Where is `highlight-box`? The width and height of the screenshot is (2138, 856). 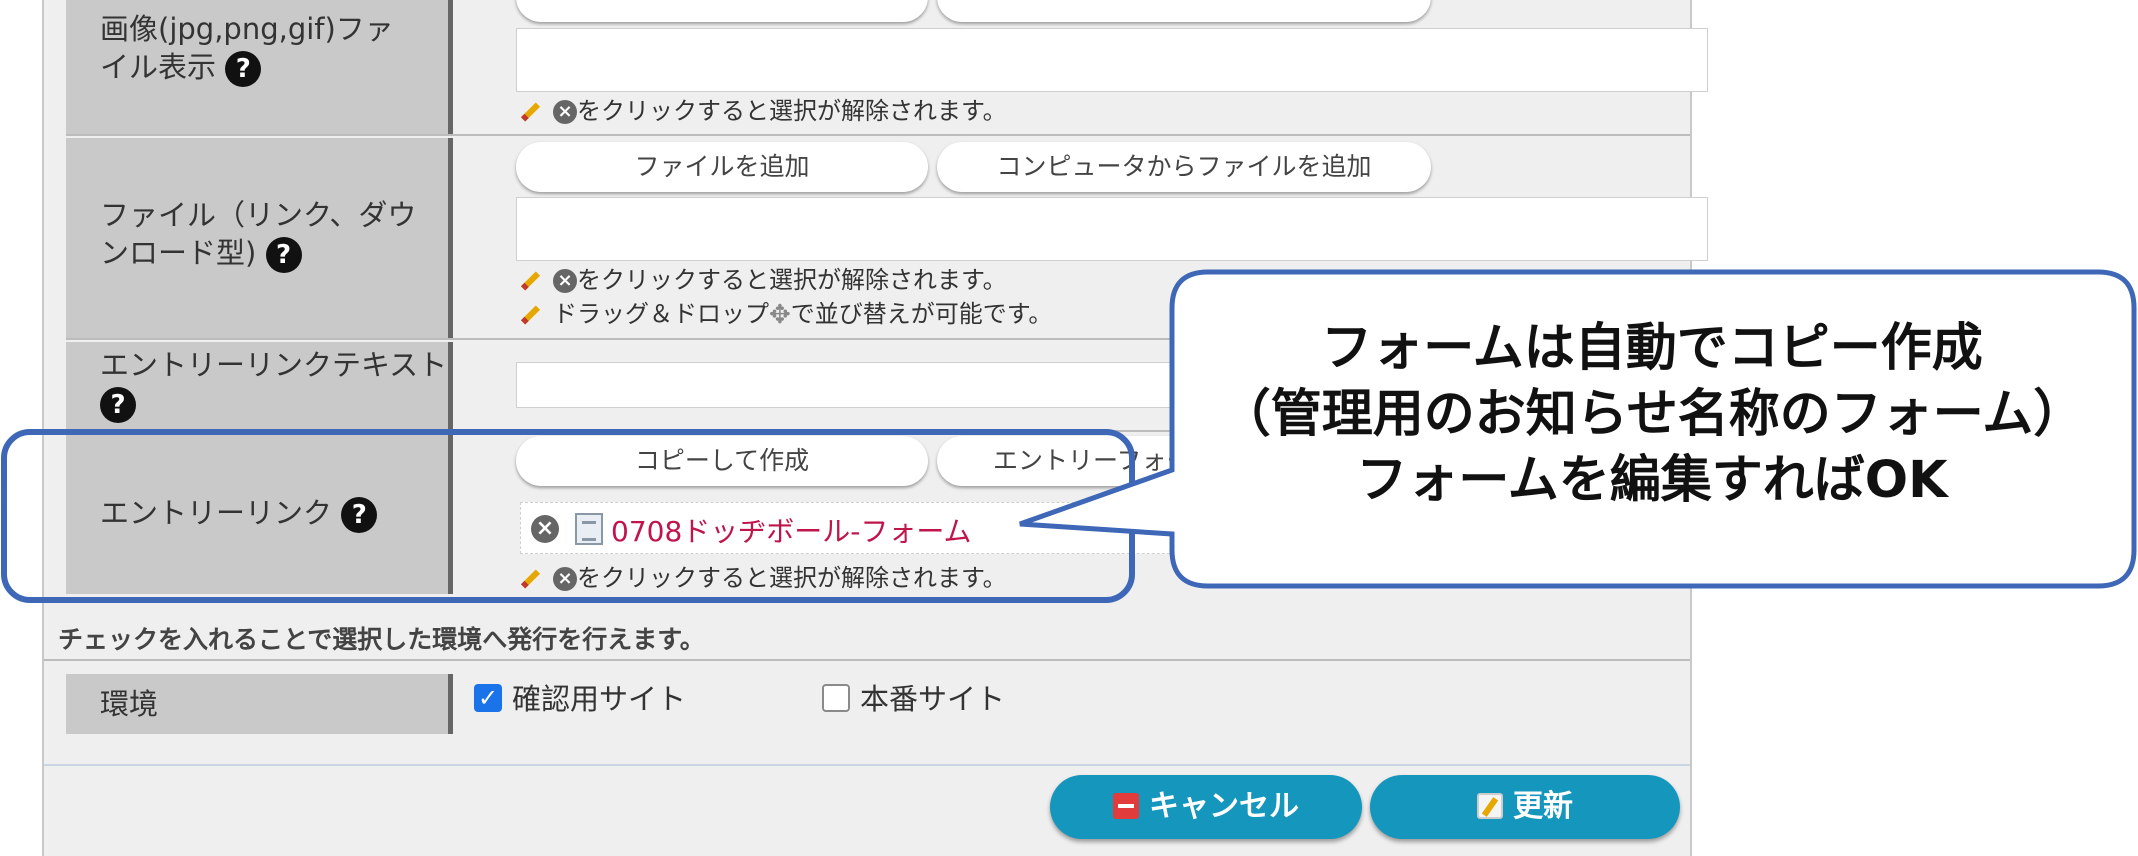
highlight-box is located at coordinates (568, 516).